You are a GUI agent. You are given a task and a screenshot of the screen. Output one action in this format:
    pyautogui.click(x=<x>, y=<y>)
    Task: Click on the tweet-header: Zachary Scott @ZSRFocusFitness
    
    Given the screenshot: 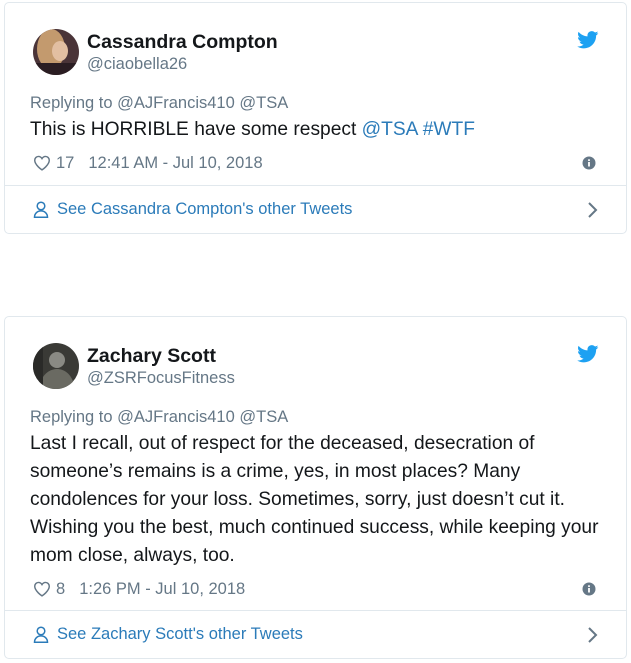 What is the action you would take?
    pyautogui.click(x=315, y=359)
    